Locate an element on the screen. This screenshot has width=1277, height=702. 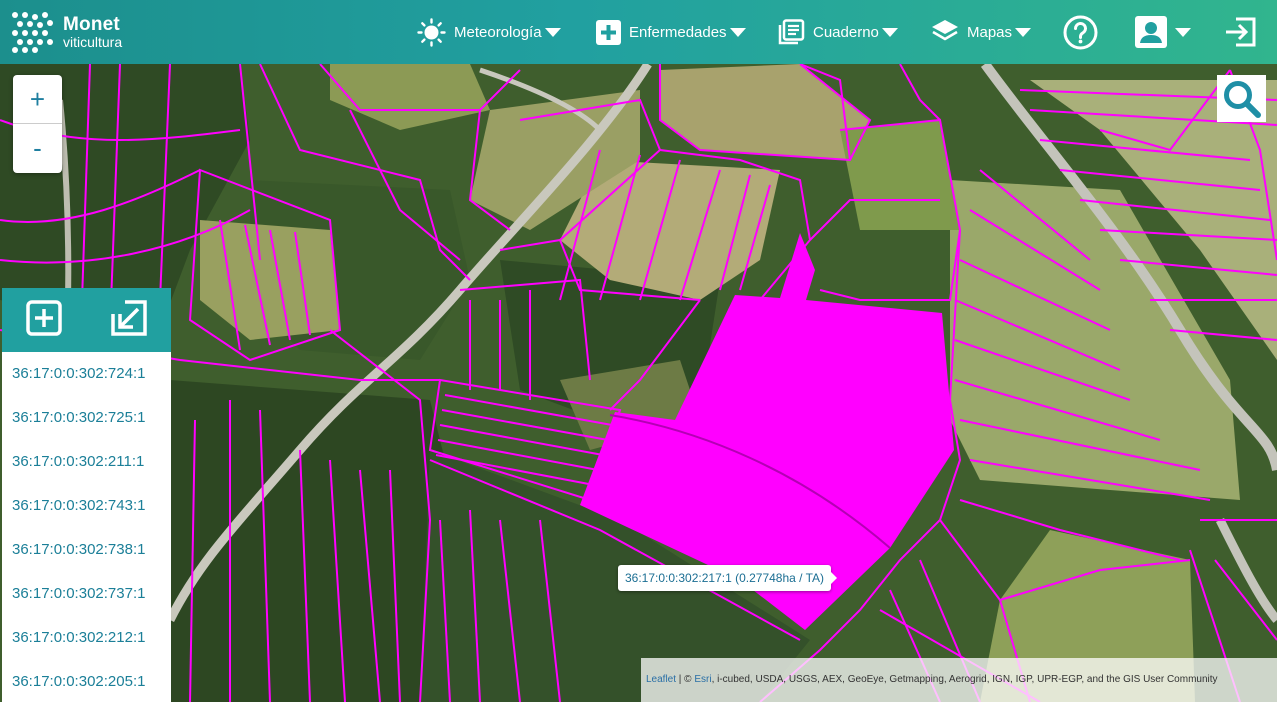
nav-enfermedades-label: Enfermedades is located at coordinates (678, 32).